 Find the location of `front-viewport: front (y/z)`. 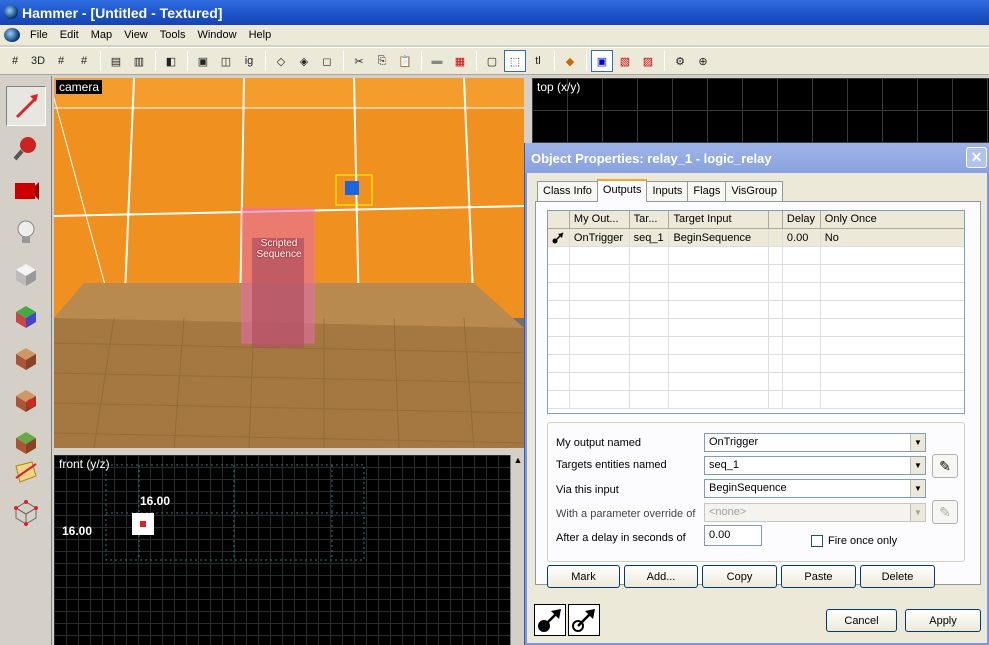

front-viewport: front (y/z) is located at coordinates (282, 550).